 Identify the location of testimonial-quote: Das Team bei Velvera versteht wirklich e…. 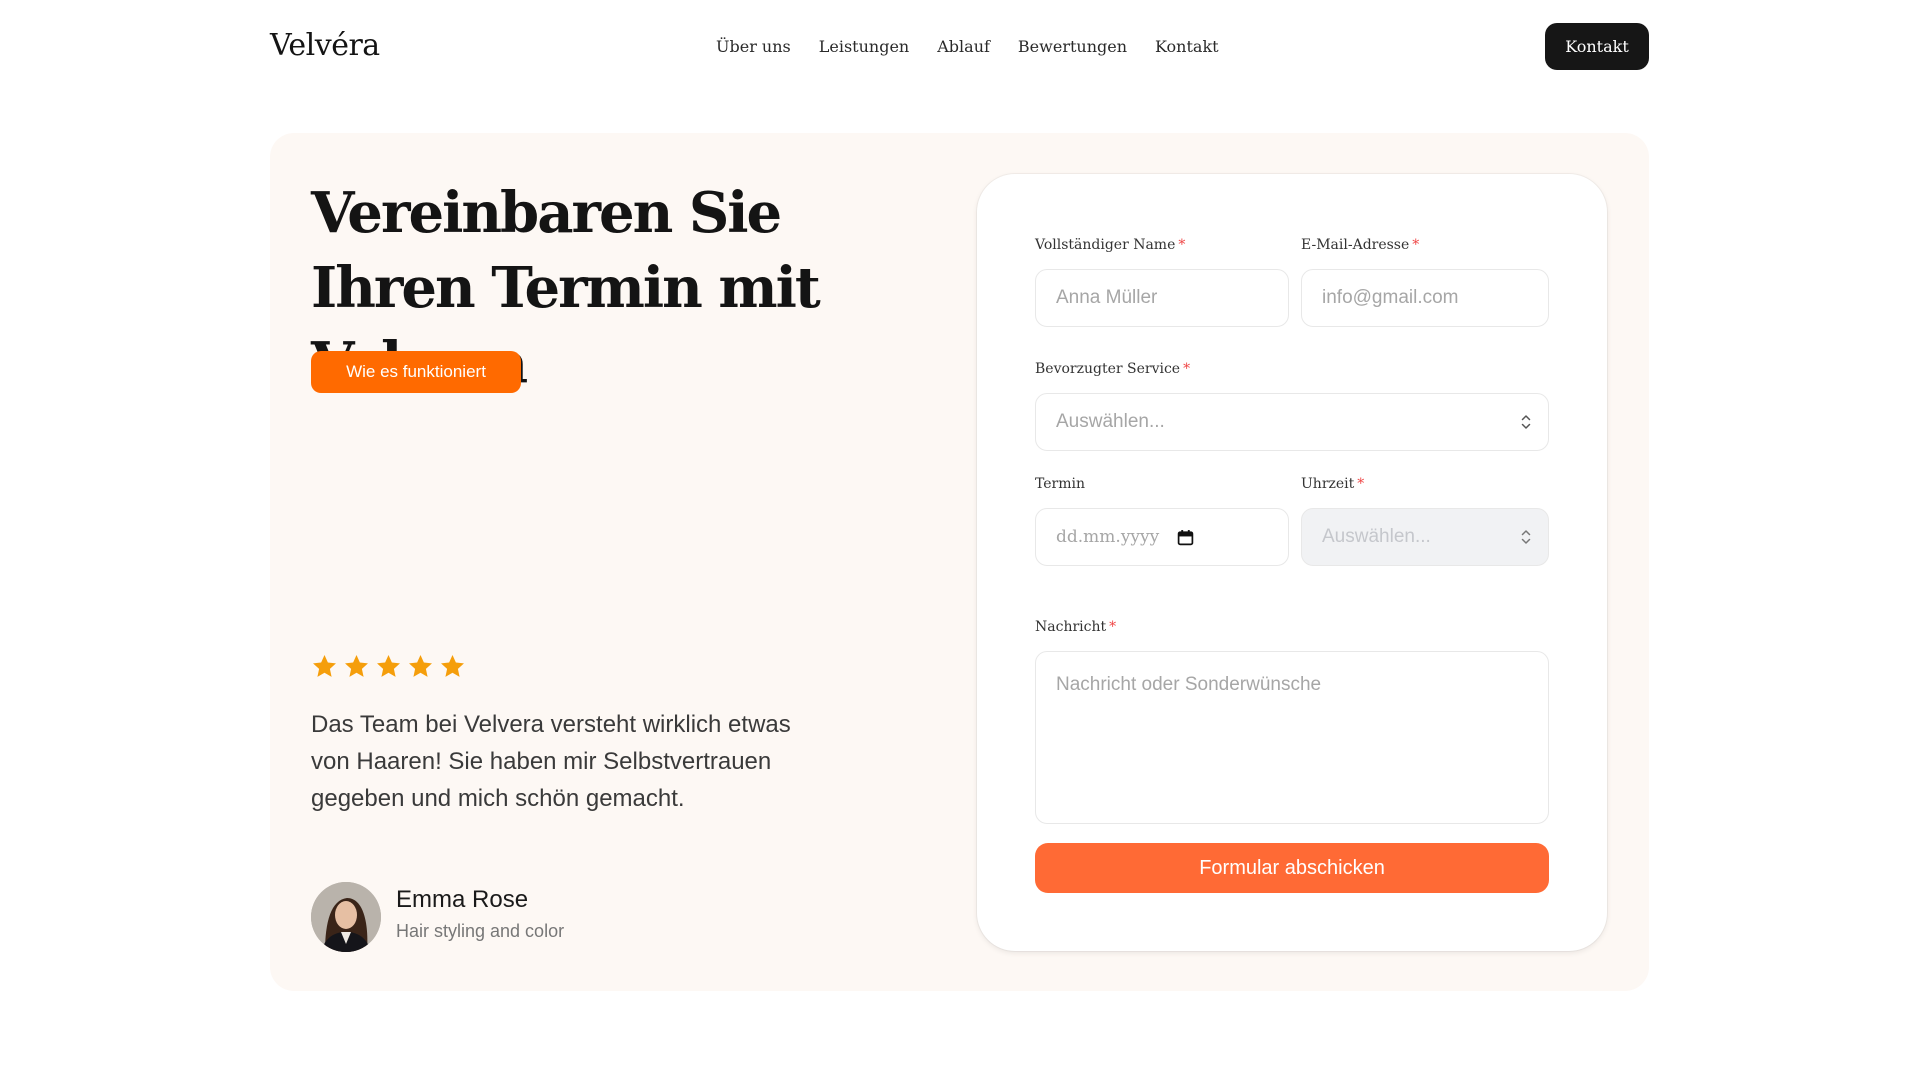
(551, 761).